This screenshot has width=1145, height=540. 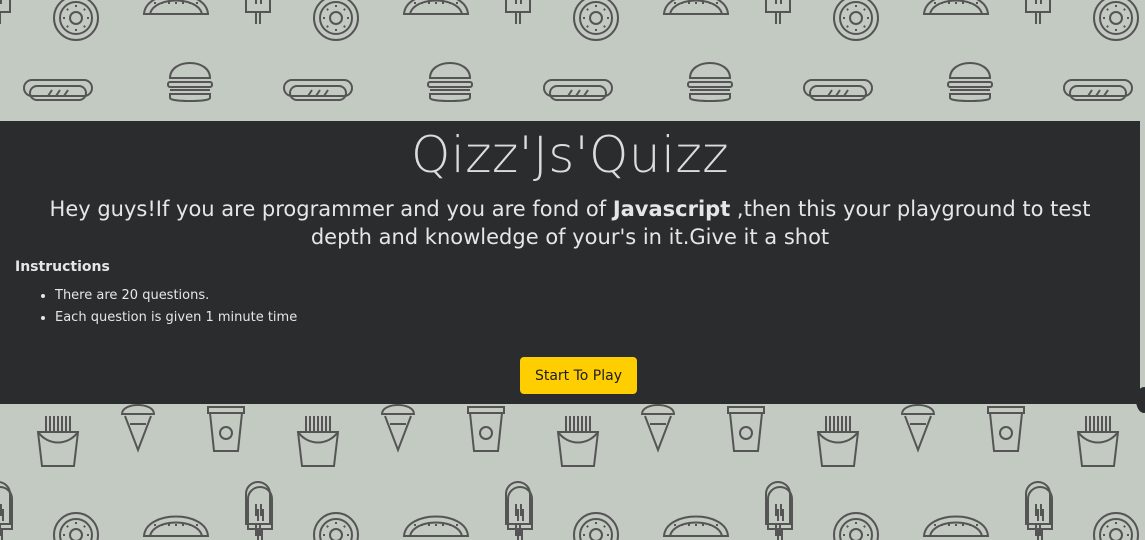 I want to click on page-title: Qizz'Js'Quizz, so click(x=570, y=155).